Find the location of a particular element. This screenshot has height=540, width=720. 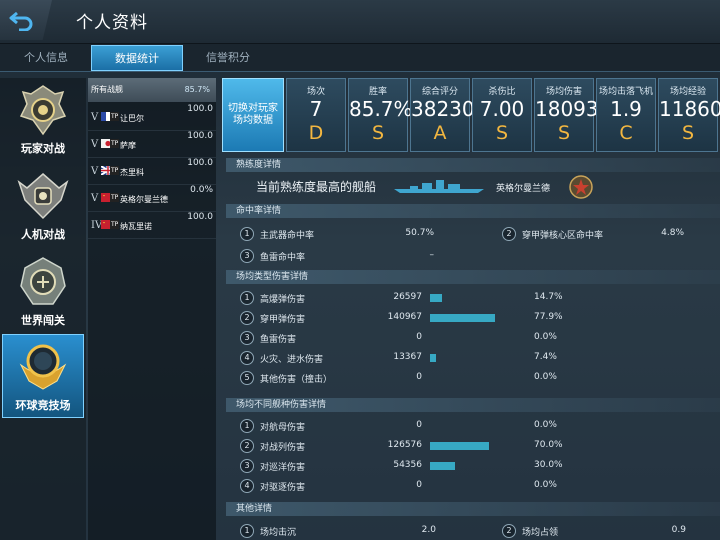

switch-average-button: 切换对玩家场均数据 is located at coordinates (253, 115).